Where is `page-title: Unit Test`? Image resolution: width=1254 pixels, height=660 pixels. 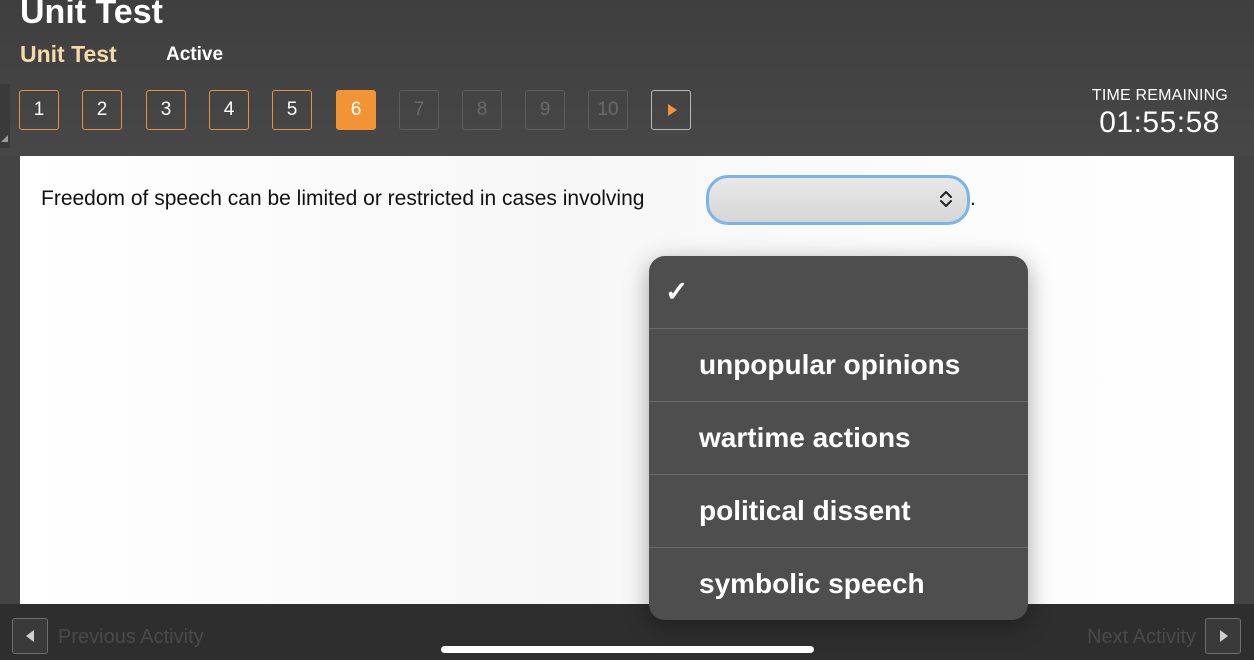
page-title: Unit Test is located at coordinates (91, 15).